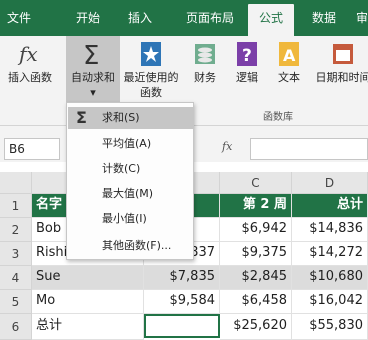 The image size is (368, 340). Describe the element at coordinates (16, 302) in the screenshot. I see `row-header-5: 5` at that location.